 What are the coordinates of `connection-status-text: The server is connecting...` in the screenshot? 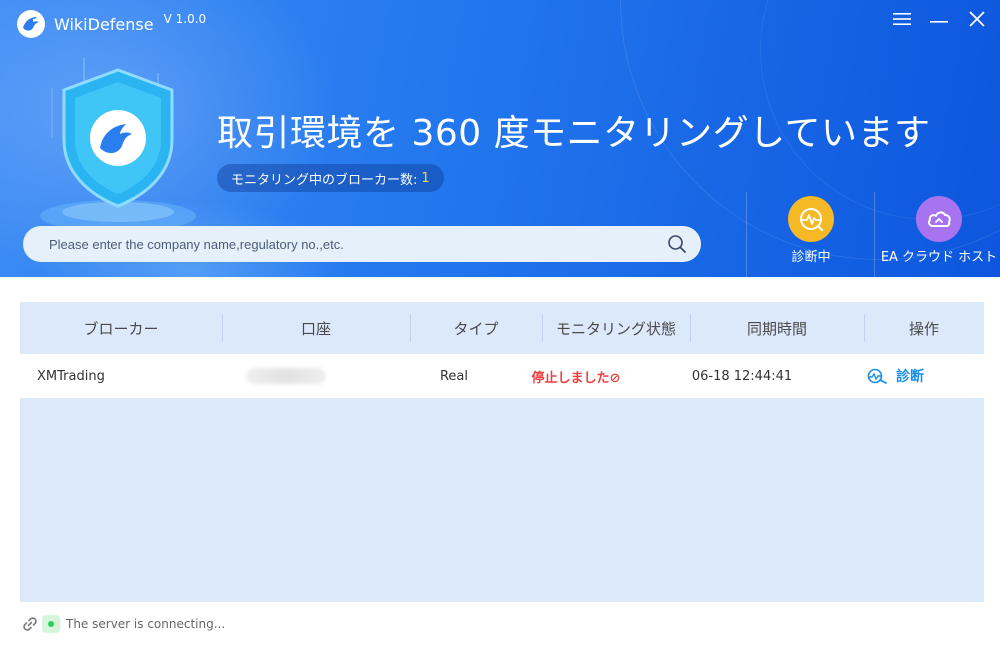 It's located at (146, 624).